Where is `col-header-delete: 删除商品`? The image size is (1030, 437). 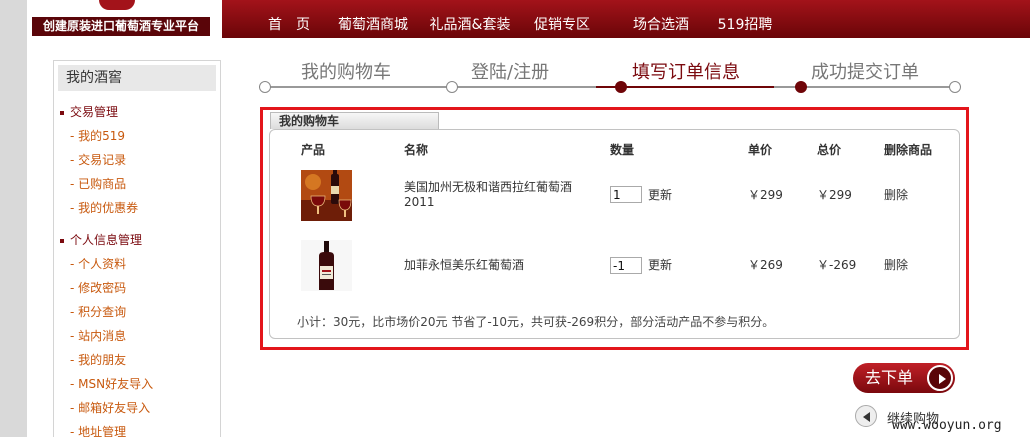 col-header-delete: 删除商品 is located at coordinates (908, 150).